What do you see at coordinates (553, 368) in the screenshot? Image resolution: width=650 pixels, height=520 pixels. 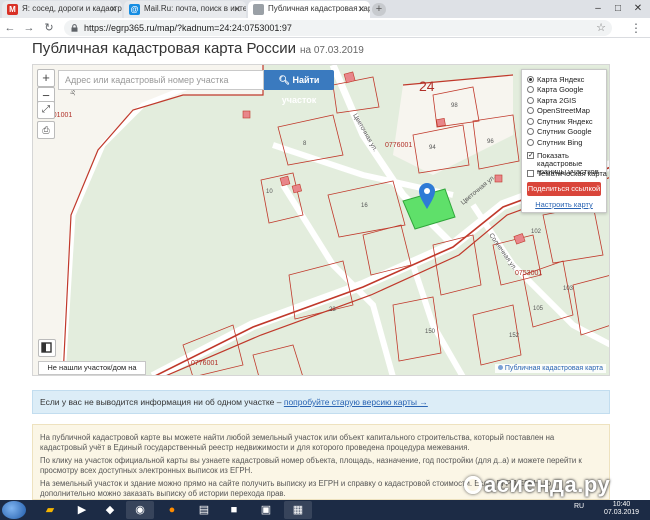 I see `copyright-text: Публичная кадастровая карта` at bounding box center [553, 368].